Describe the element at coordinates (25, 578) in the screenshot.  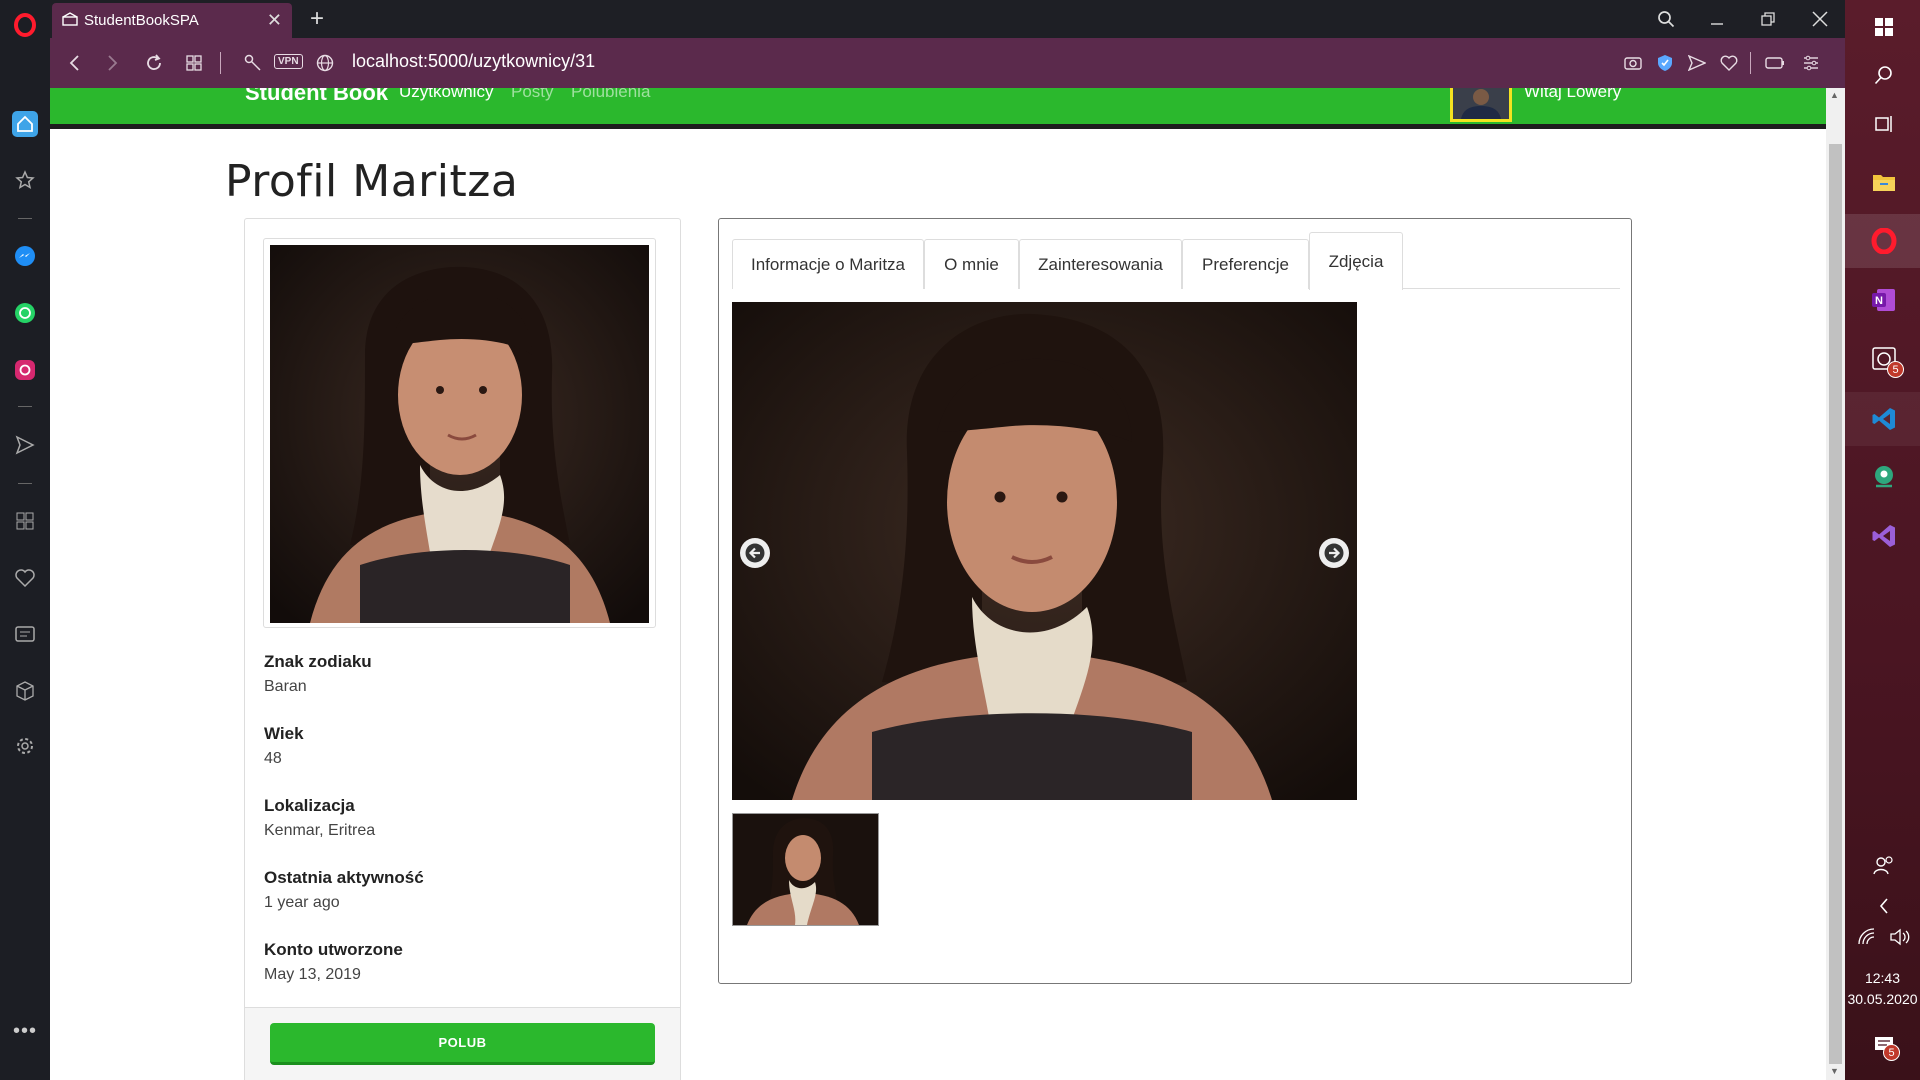
I see `heart-icon` at that location.